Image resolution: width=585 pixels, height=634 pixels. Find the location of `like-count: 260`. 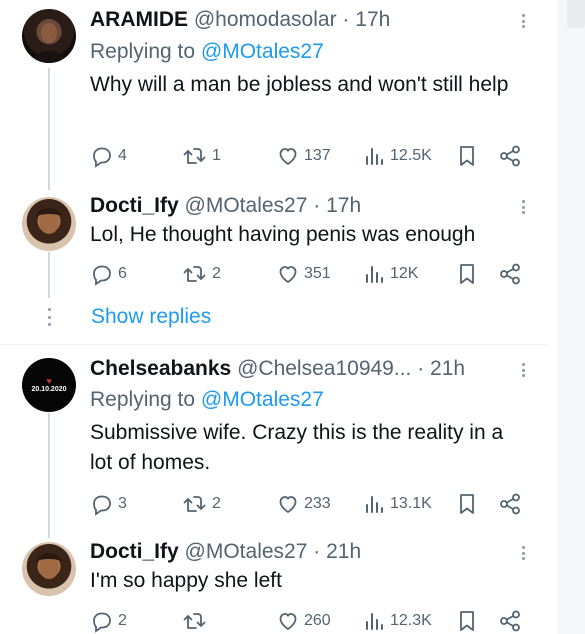

like-count: 260 is located at coordinates (317, 620).